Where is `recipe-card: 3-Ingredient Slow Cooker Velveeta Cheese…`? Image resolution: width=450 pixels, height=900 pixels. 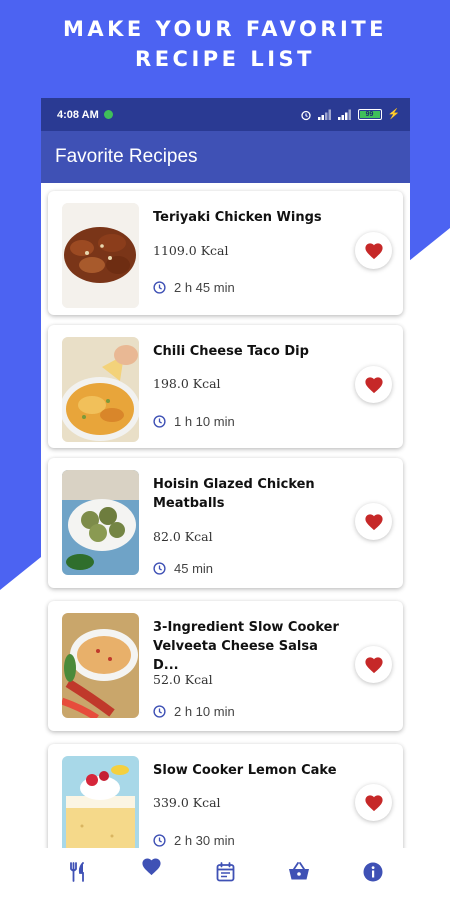
recipe-card: 3-Ingredient Slow Cooker Velveeta Cheese… is located at coordinates (225, 666).